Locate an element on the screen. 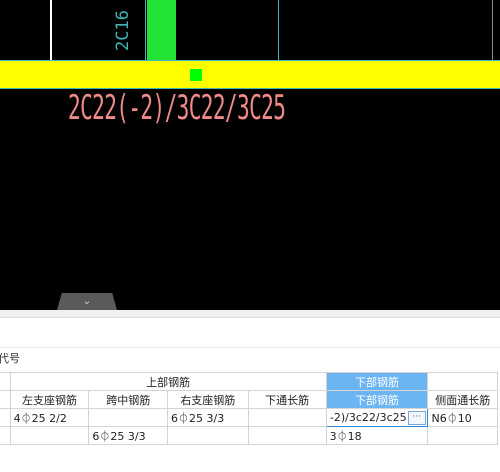 This screenshot has height=472, width=500. column-header-bottom-through: 下通长筋 is located at coordinates (287, 399).